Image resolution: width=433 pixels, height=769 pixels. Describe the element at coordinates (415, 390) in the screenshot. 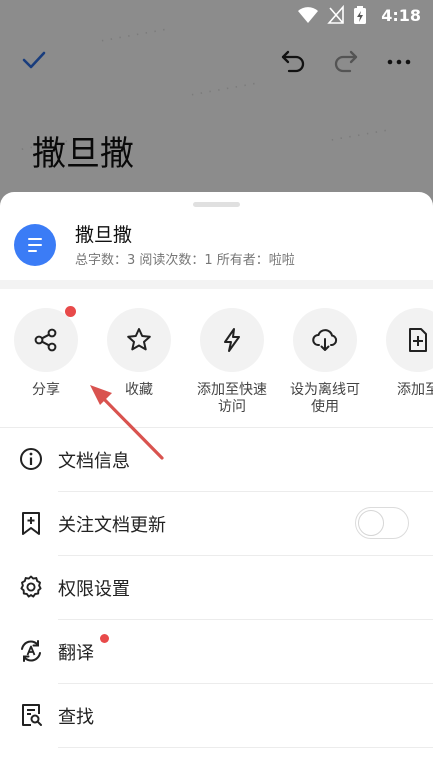

I see `add-to-label: 添加至` at that location.